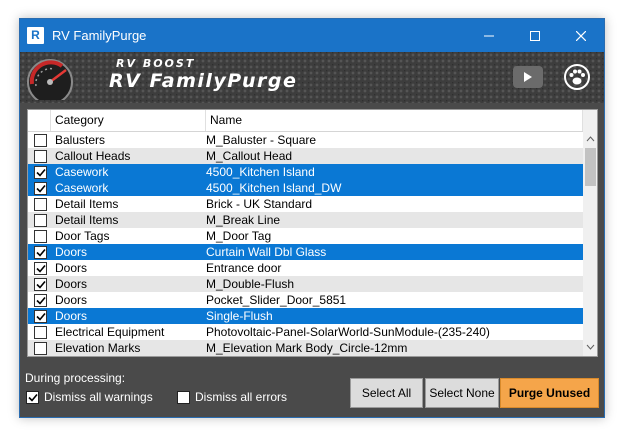 This screenshot has width=625, height=436. I want to click on dismiss-errors-option: Dismiss all errors, so click(232, 397).